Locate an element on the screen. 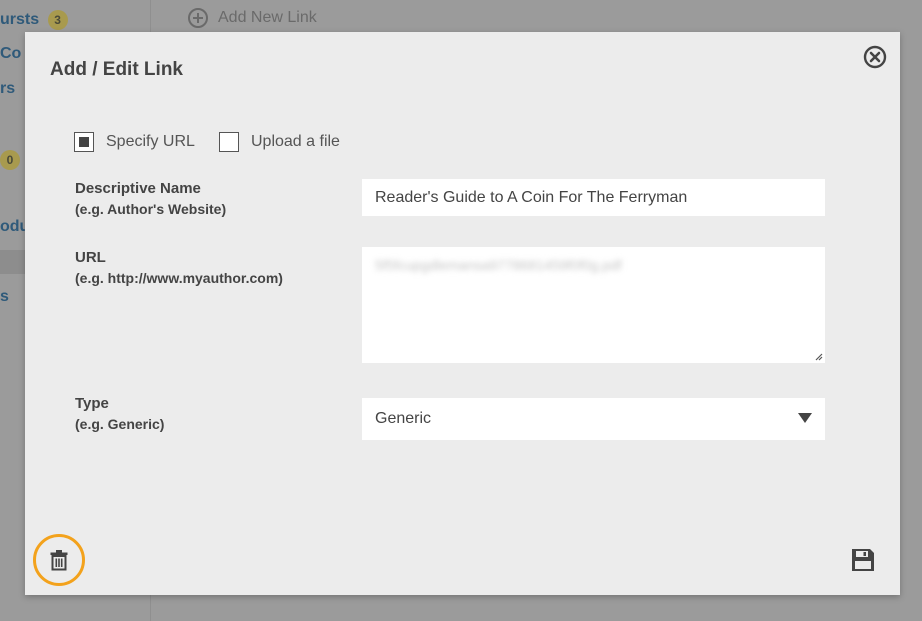 This screenshot has height=621, width=922. descriptive-name-label-group: Descriptive Name (e.g. Author's Website) is located at coordinates (150, 198).